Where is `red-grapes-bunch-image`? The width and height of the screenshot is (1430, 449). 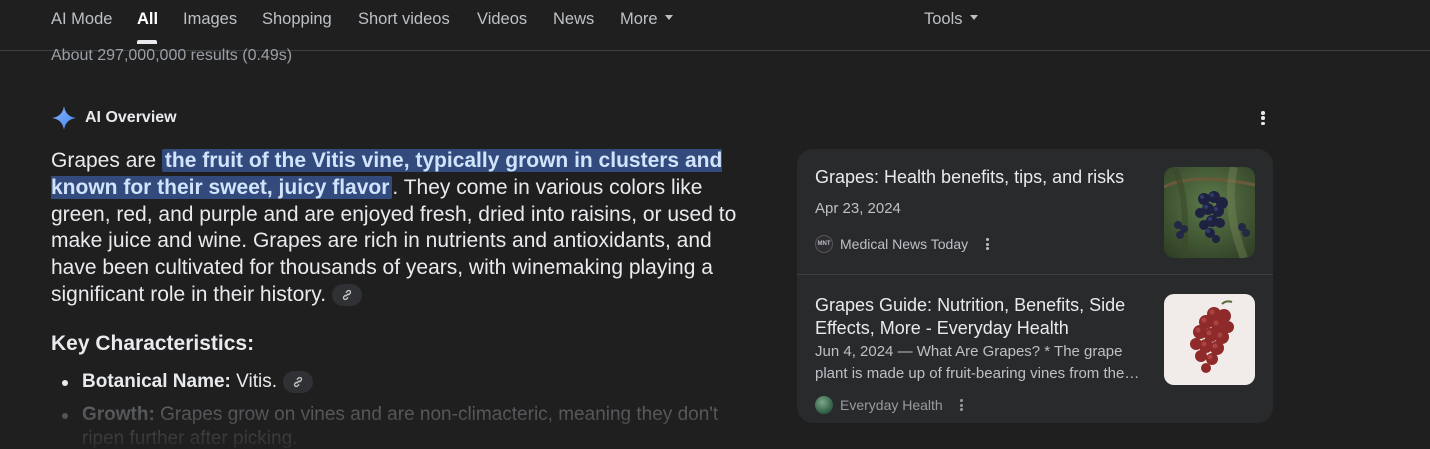
red-grapes-bunch-image is located at coordinates (1209, 339).